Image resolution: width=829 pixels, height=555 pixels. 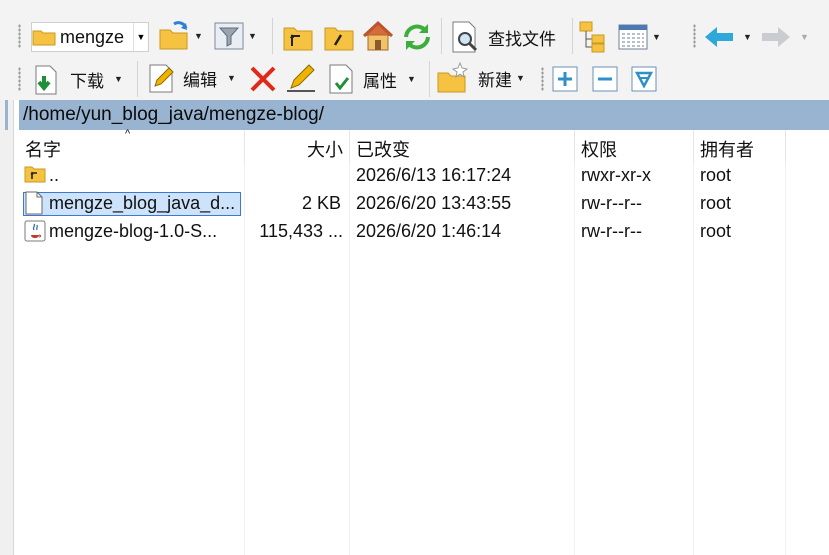 I want to click on home-icon, so click(x=378, y=36).